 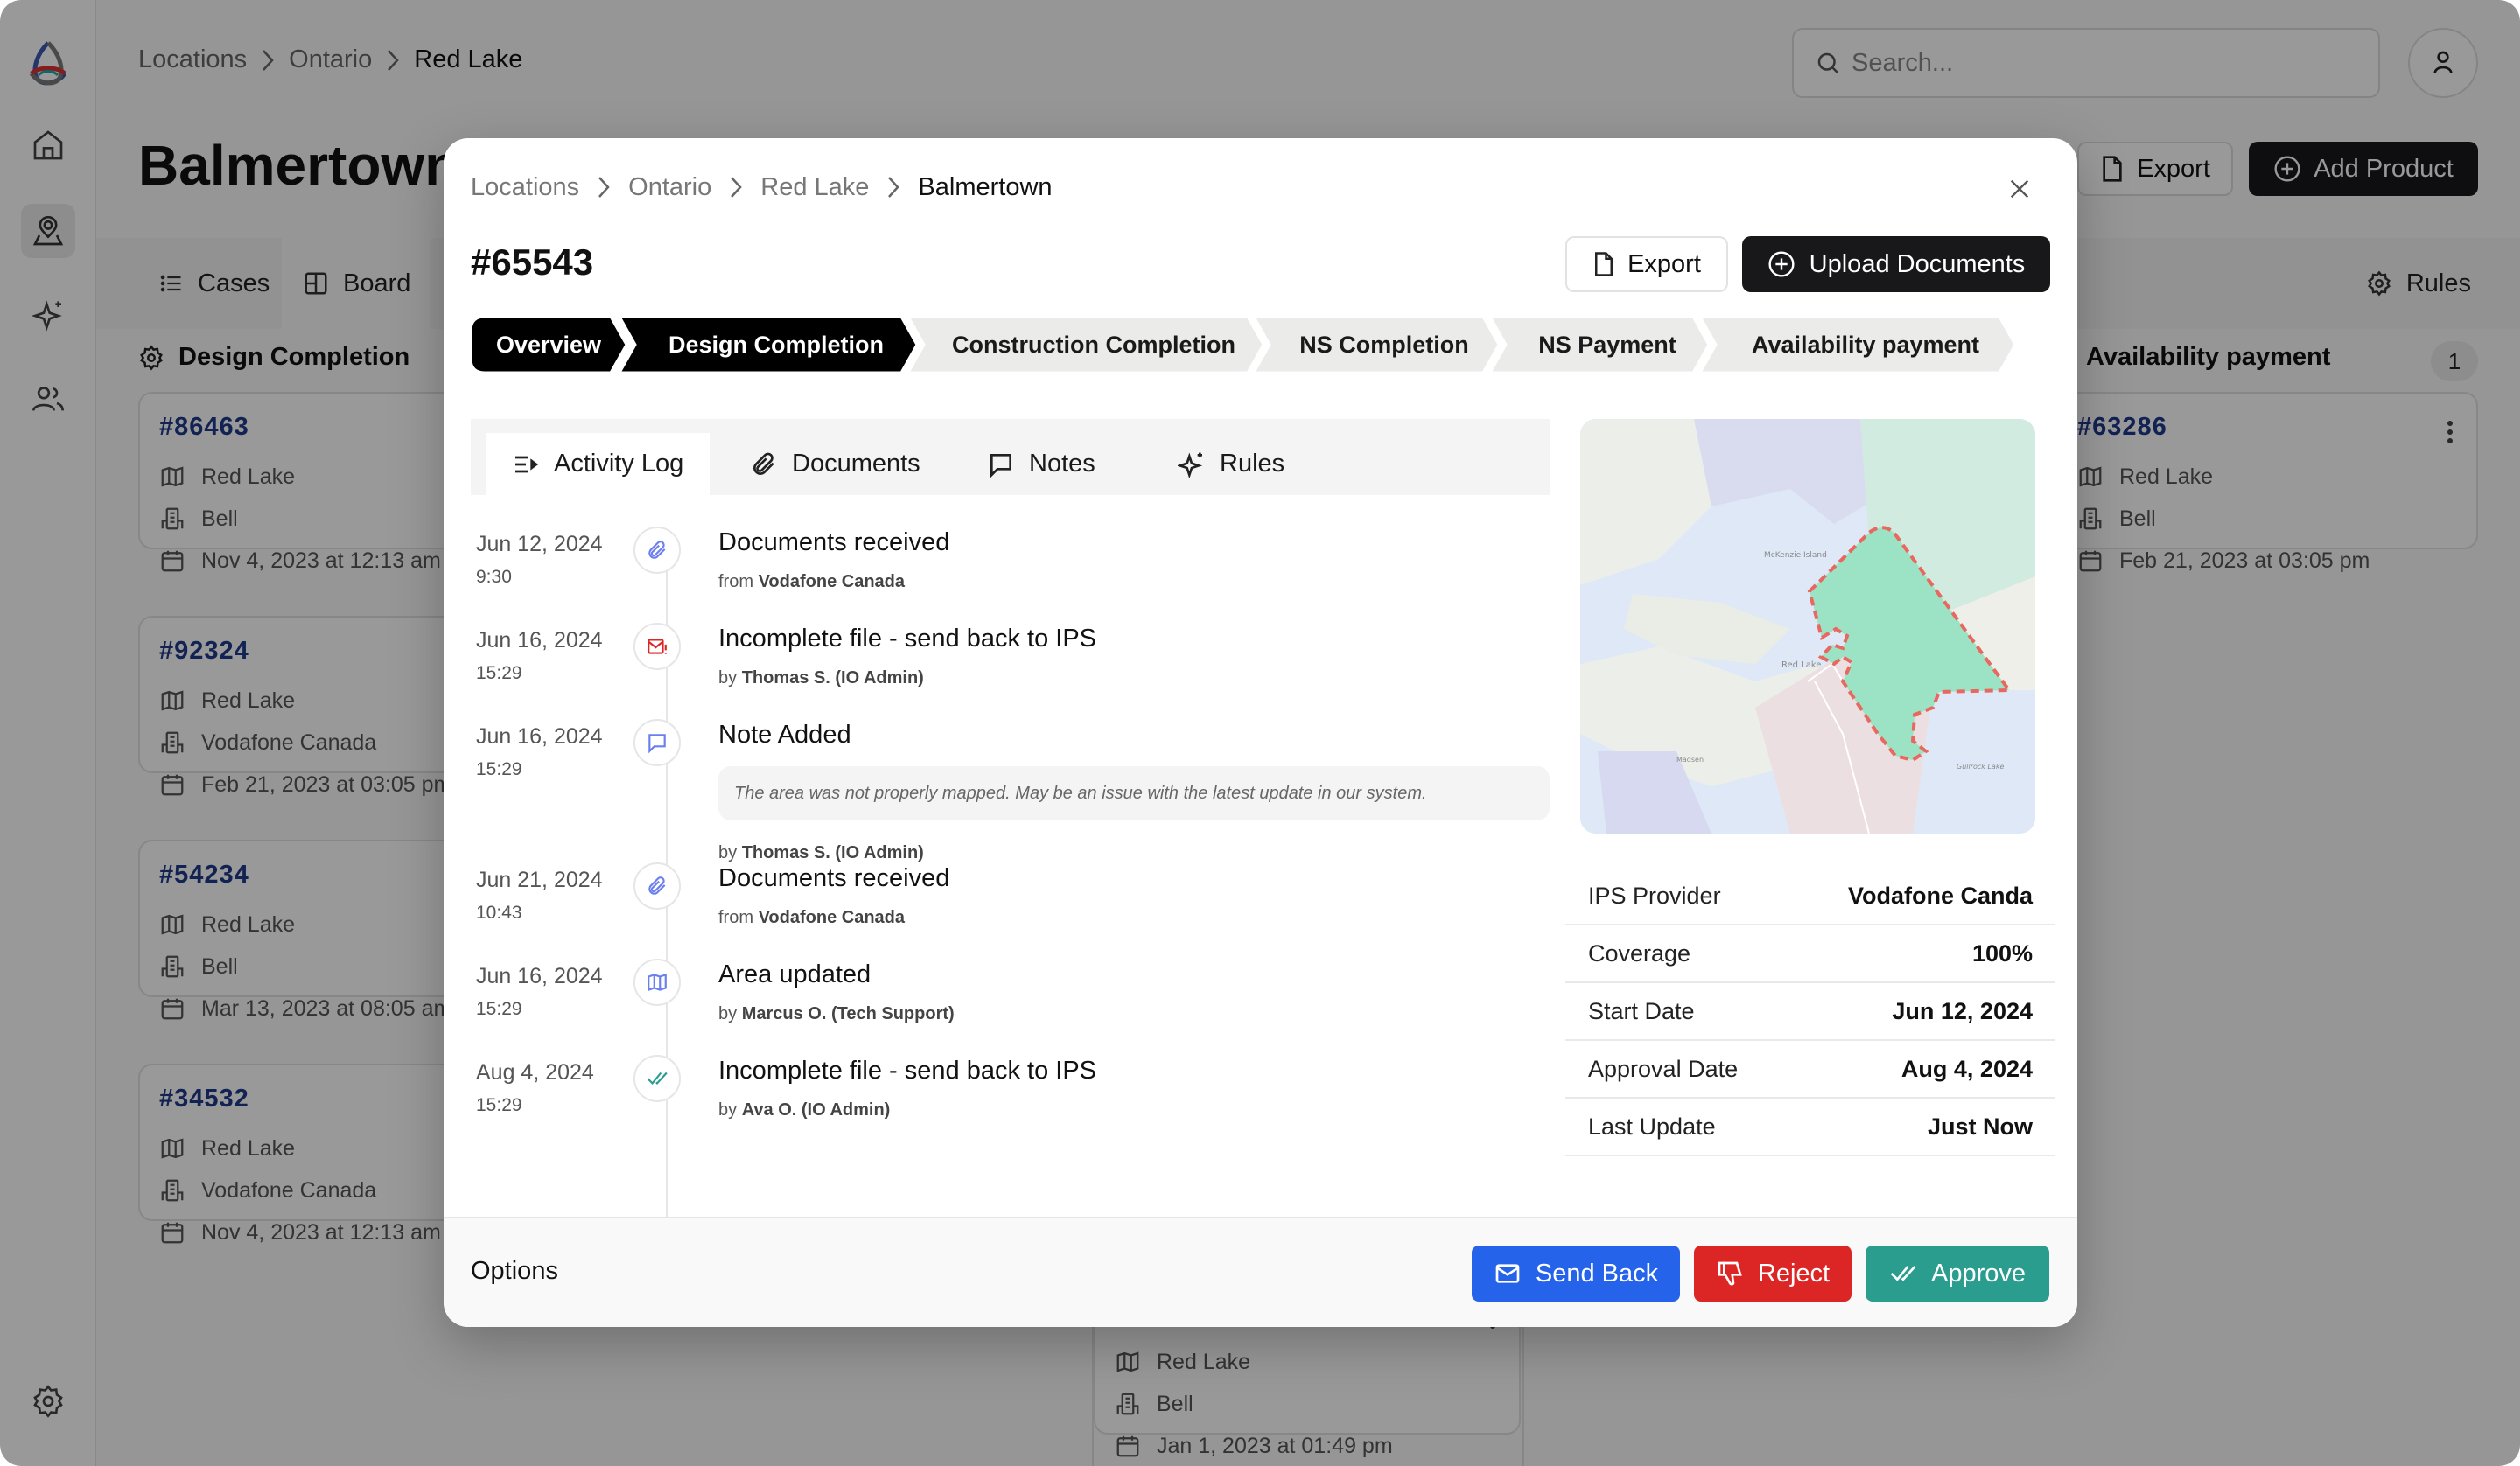 What do you see at coordinates (535, 1073) in the screenshot?
I see `activity-date: Aug 4, 2024` at bounding box center [535, 1073].